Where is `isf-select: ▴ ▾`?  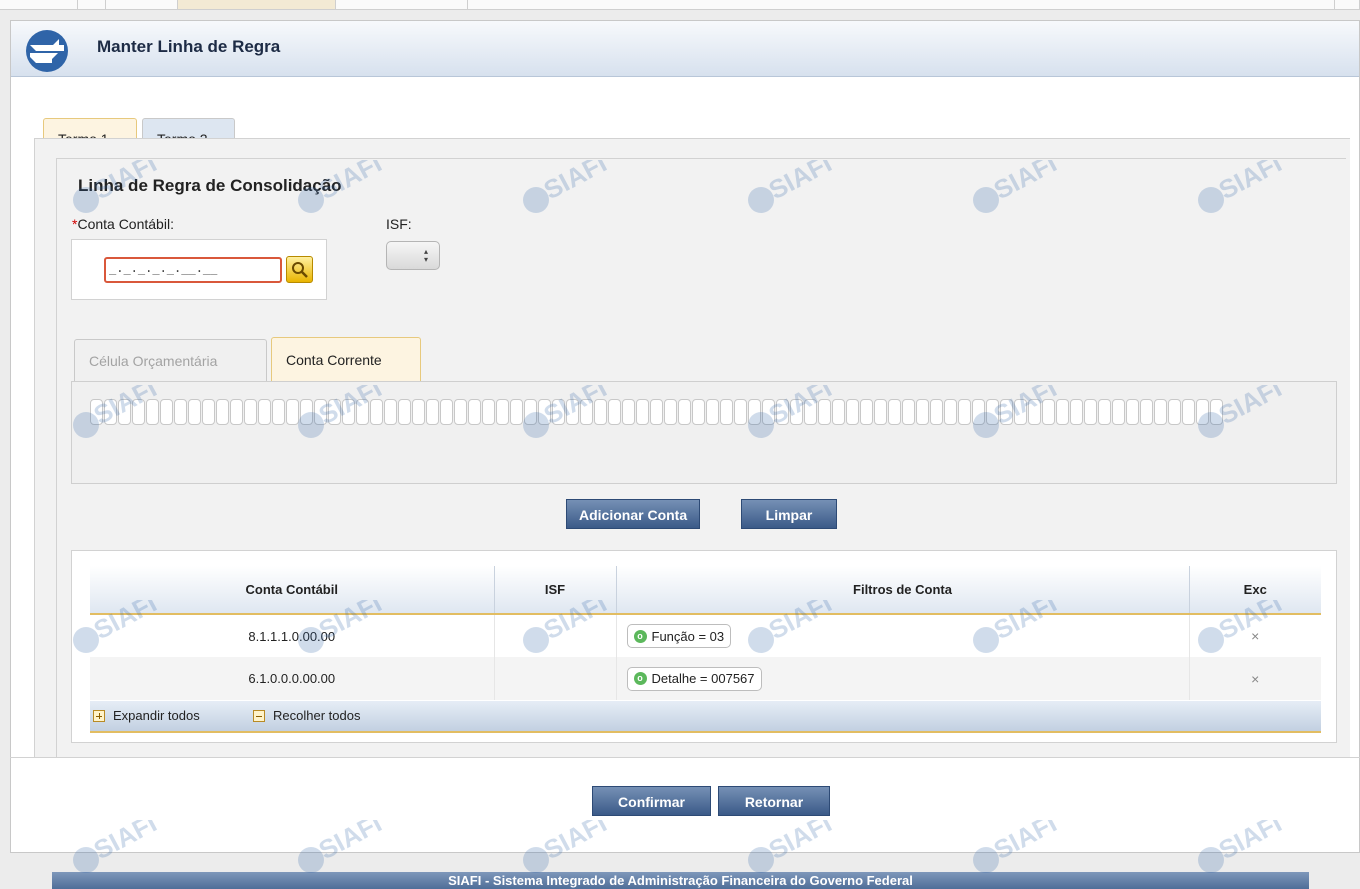 isf-select: ▴ ▾ is located at coordinates (413, 255).